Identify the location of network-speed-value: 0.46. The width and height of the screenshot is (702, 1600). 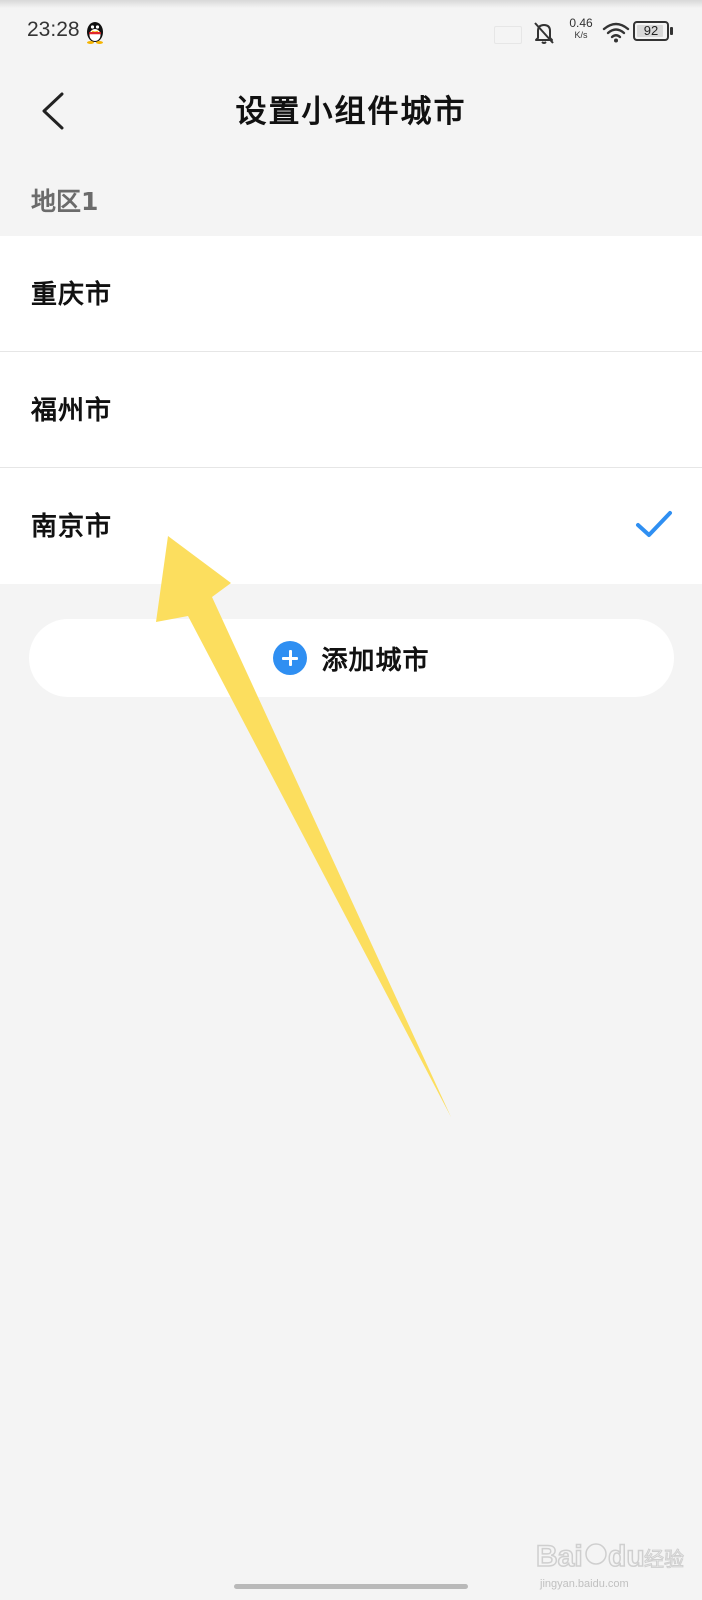
(581, 23).